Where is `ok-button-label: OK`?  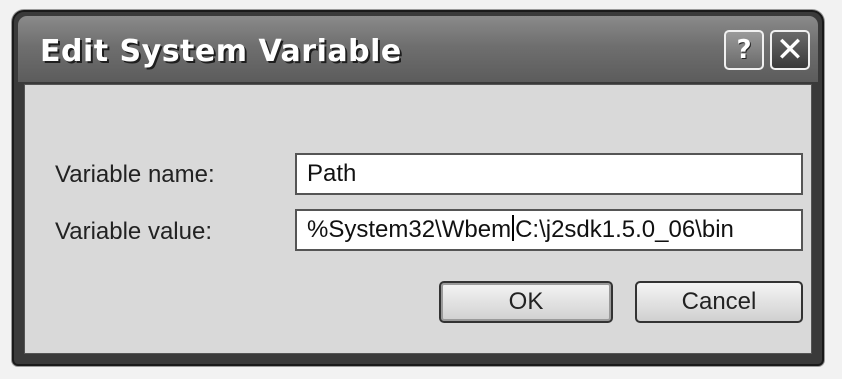 ok-button-label: OK is located at coordinates (526, 301).